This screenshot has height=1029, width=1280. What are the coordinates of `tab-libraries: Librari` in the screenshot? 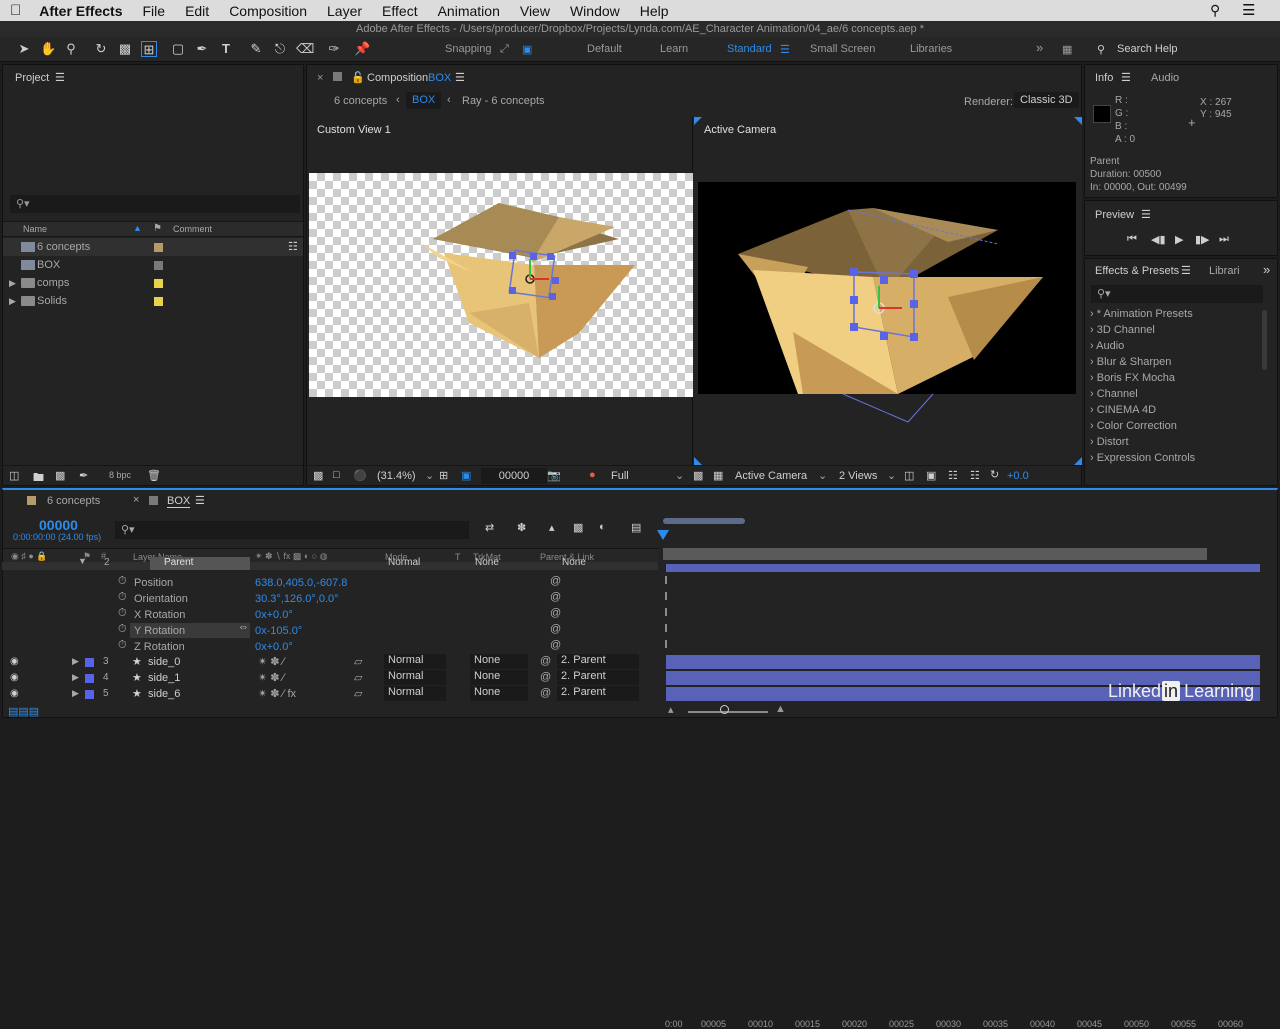 It's located at (1224, 271).